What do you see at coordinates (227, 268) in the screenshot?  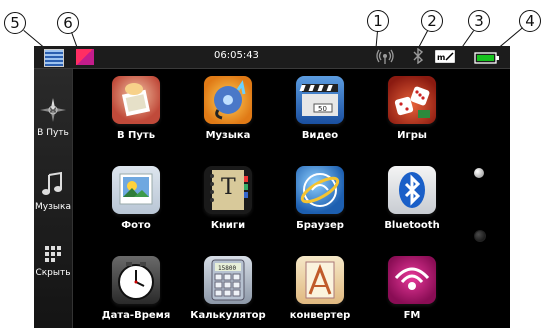 I see `calculator-display: 15800` at bounding box center [227, 268].